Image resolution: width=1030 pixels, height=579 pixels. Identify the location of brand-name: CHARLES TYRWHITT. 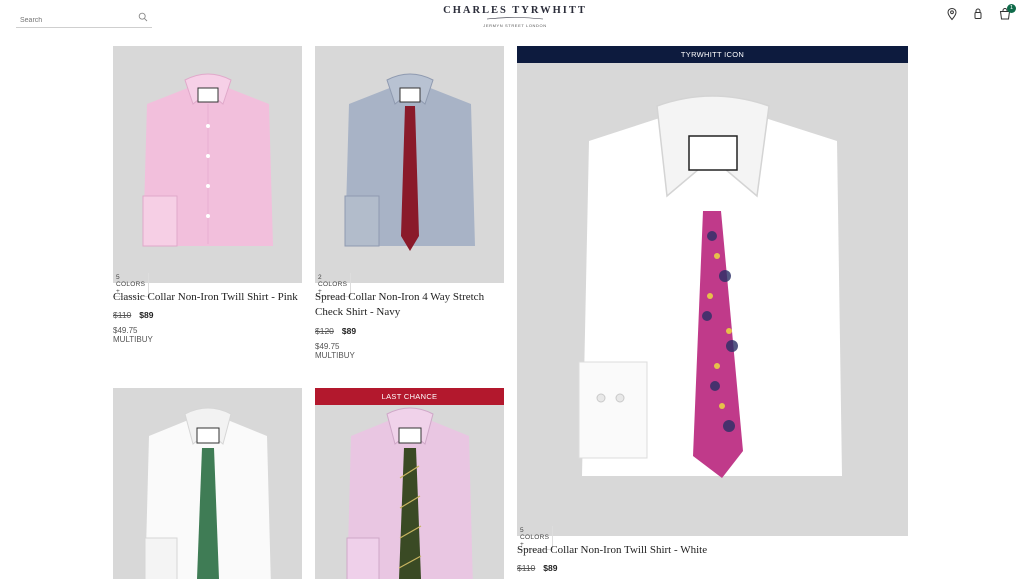
(515, 10).